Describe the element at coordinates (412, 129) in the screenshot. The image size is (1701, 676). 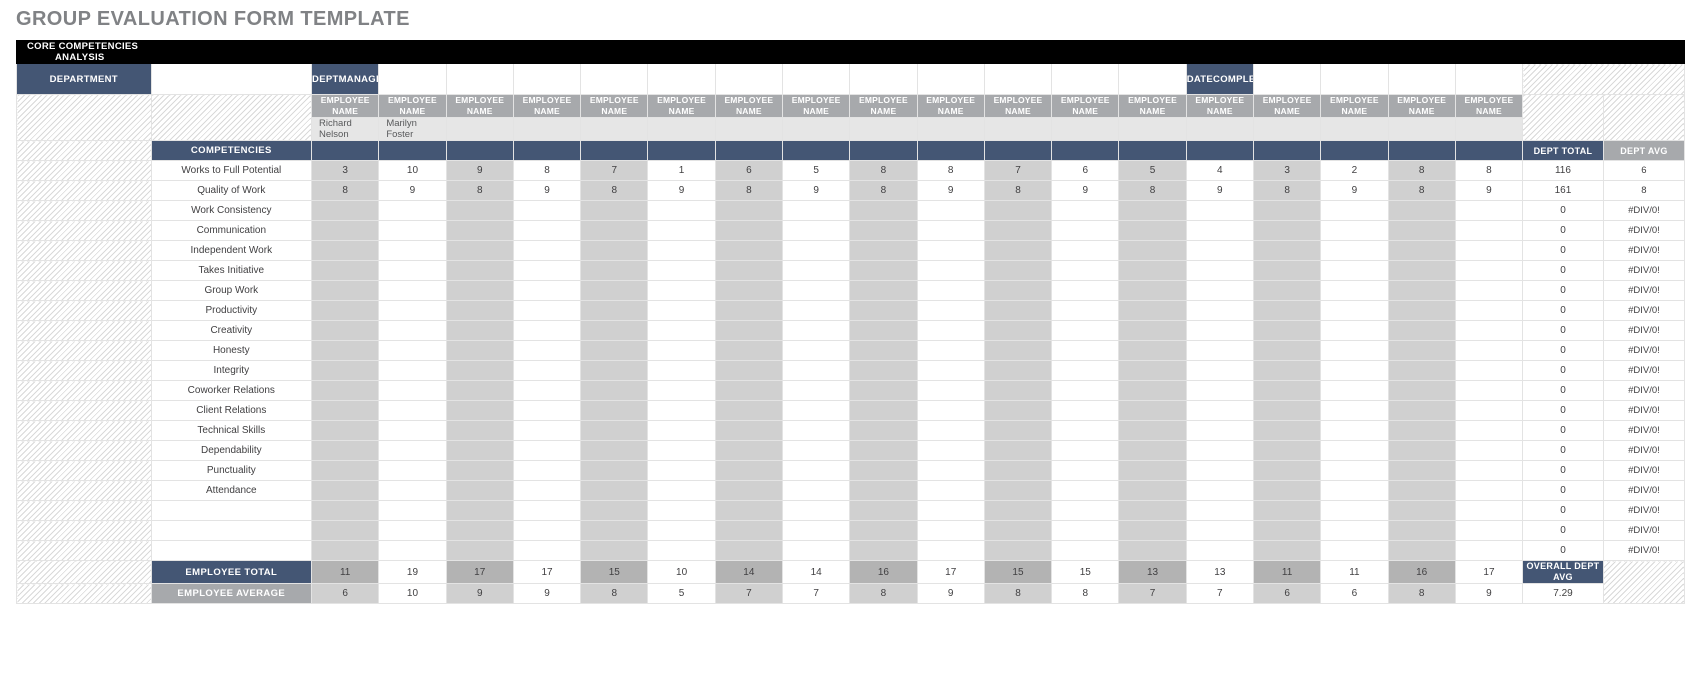
I see `employee-name-input: Marilyn Foster` at that location.